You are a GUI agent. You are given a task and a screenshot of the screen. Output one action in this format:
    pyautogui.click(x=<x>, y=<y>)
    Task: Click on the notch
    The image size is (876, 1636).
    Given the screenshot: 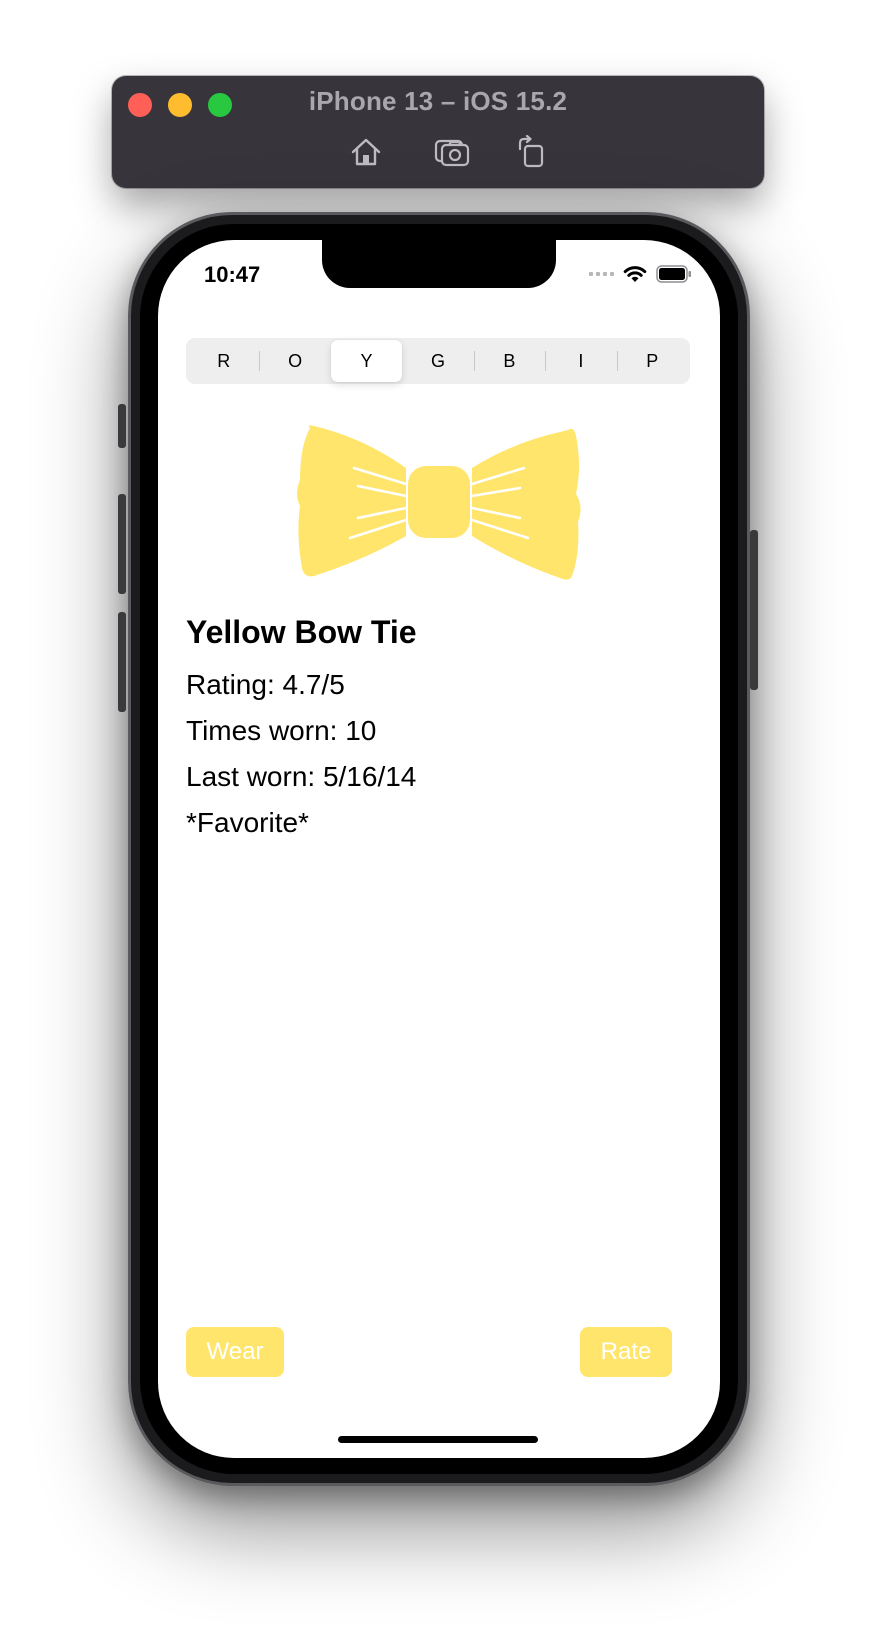 What is the action you would take?
    pyautogui.click(x=439, y=264)
    